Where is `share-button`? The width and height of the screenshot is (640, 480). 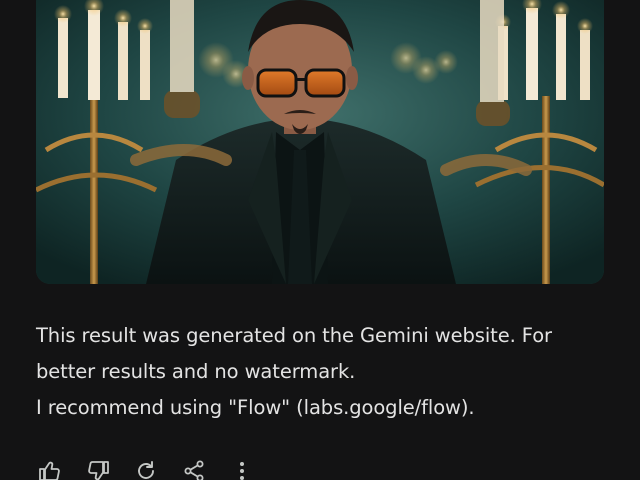 share-button is located at coordinates (194, 468).